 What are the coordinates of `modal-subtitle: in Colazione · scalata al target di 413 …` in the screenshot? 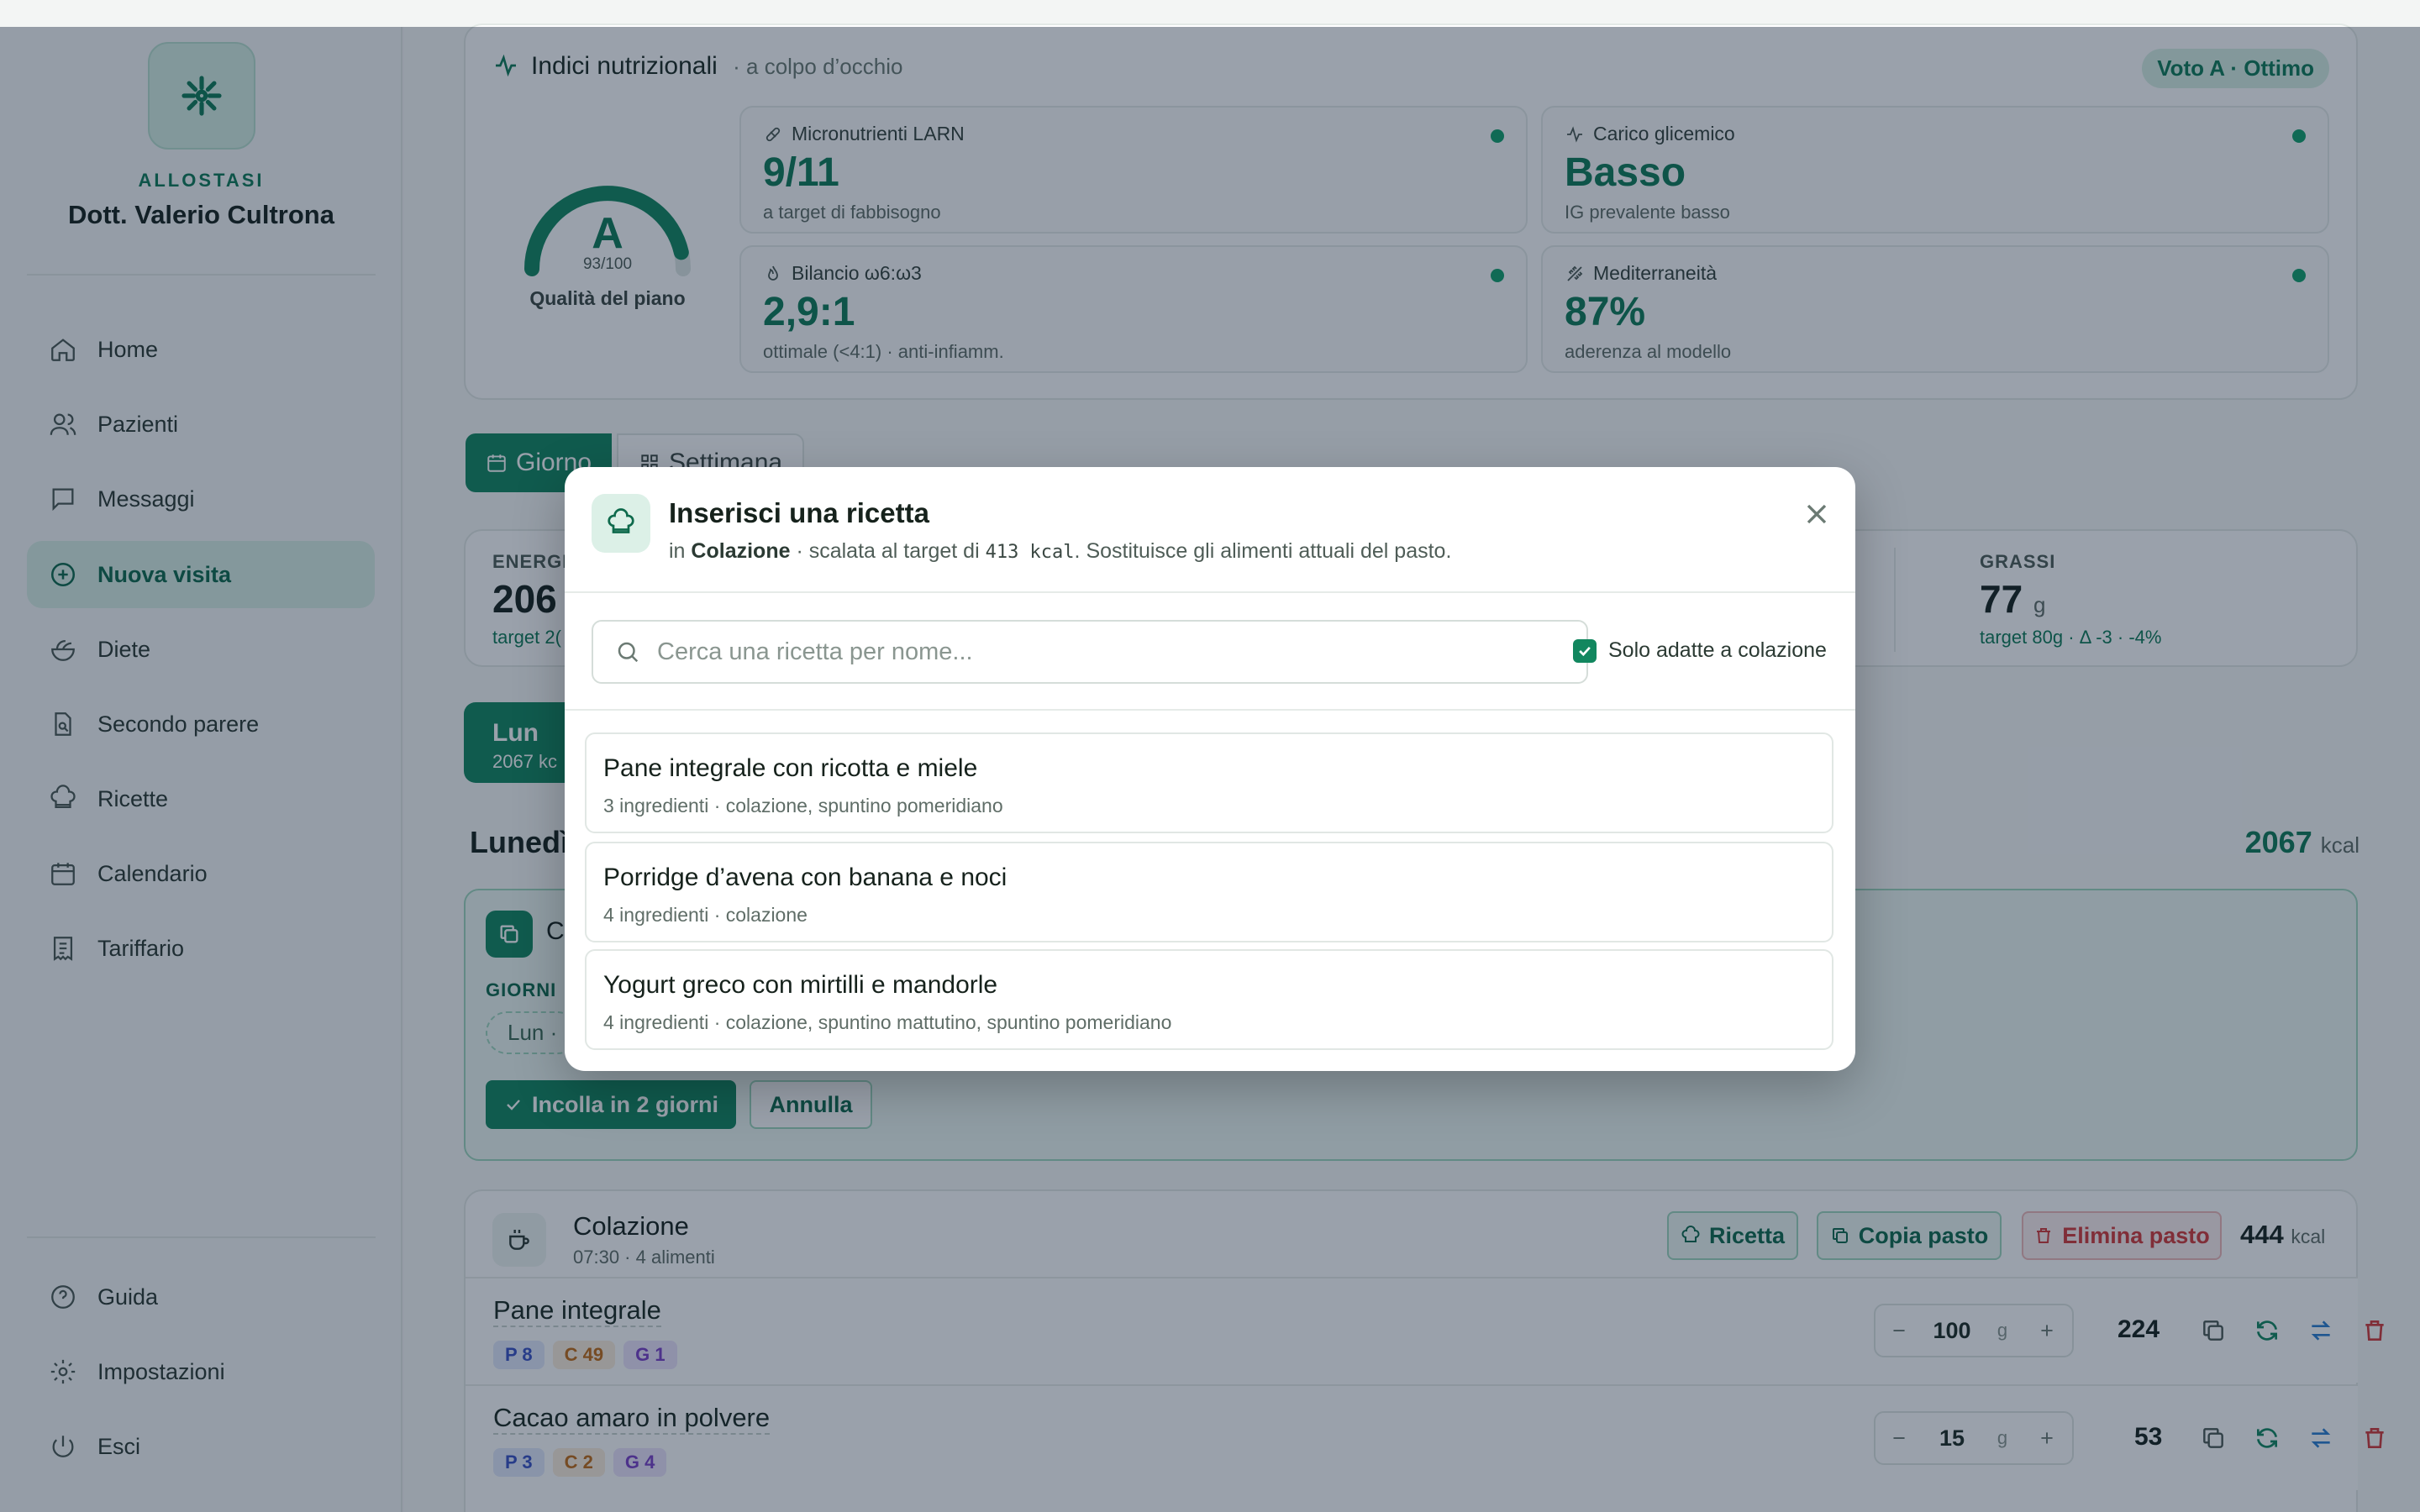 It's located at (1060, 551).